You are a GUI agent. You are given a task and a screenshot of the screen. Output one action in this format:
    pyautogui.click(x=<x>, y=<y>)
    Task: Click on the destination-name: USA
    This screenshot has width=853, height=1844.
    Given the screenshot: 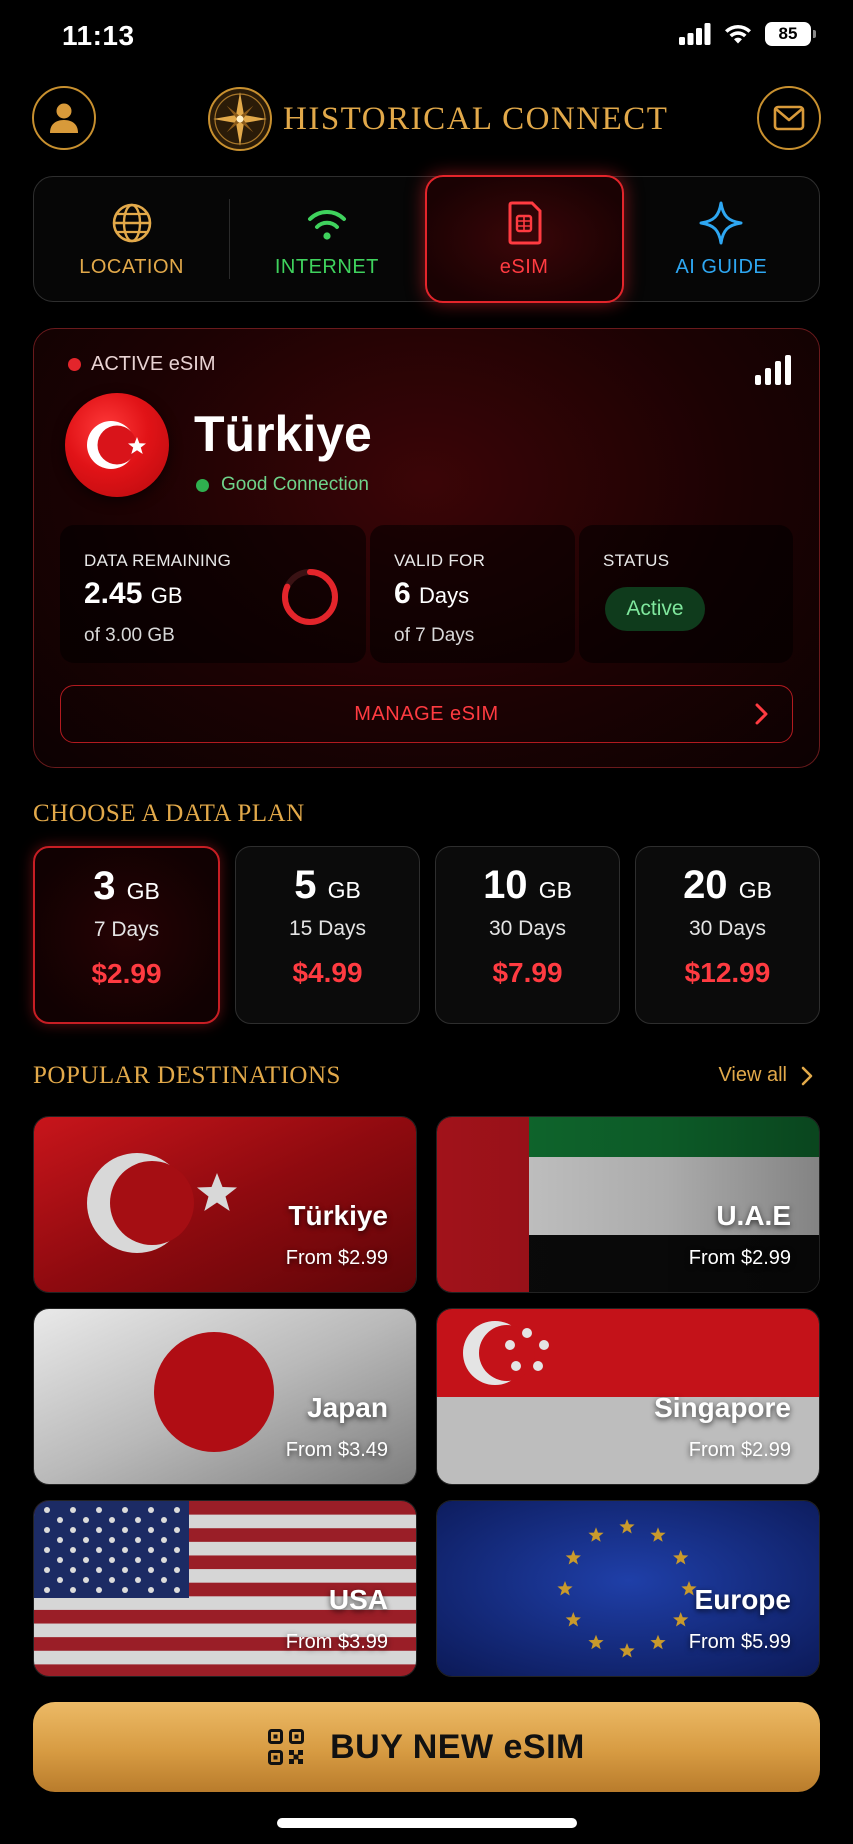 What is the action you would take?
    pyautogui.click(x=358, y=1599)
    